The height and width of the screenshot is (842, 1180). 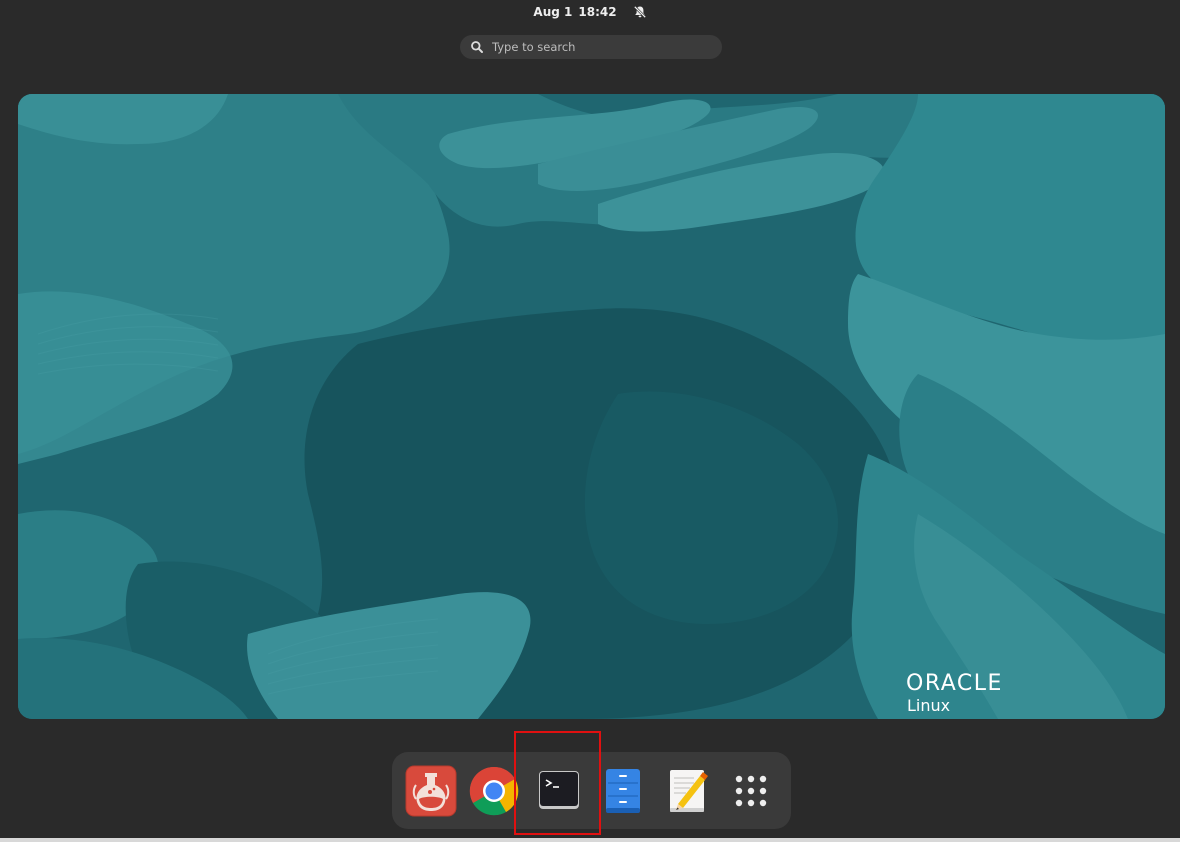 I want to click on top-bar: Aug 1 18:42, so click(x=590, y=12).